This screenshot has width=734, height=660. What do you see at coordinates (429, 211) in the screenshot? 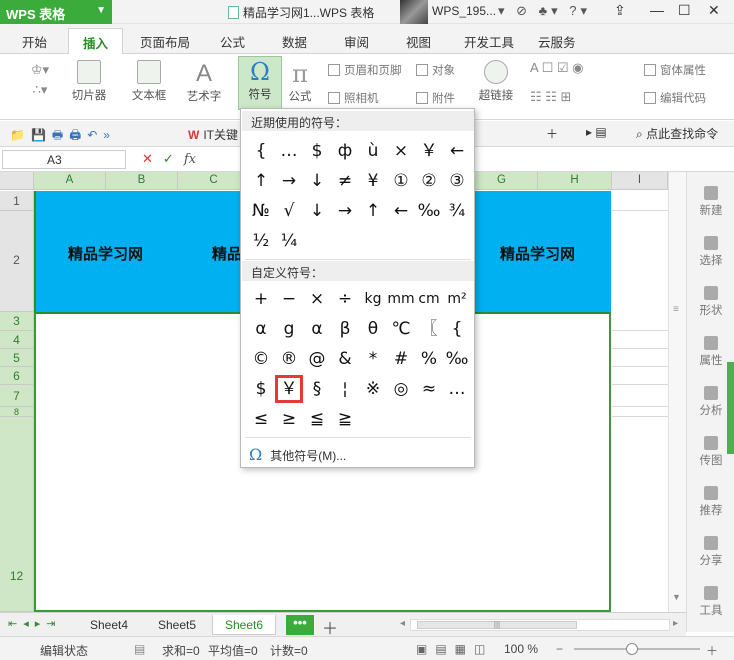
I see `recent-symbol: ‰` at bounding box center [429, 211].